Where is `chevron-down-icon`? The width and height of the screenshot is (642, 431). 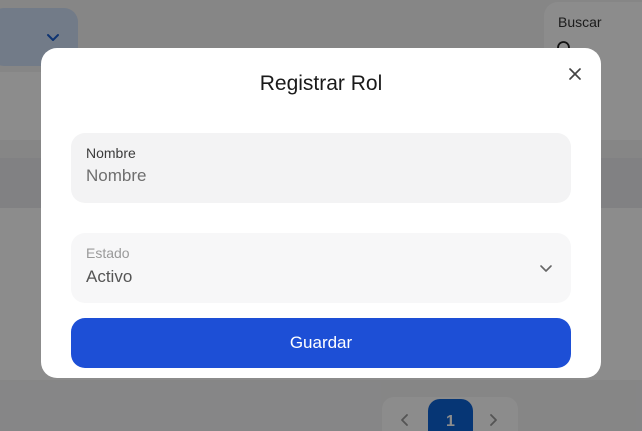 chevron-down-icon is located at coordinates (546, 268).